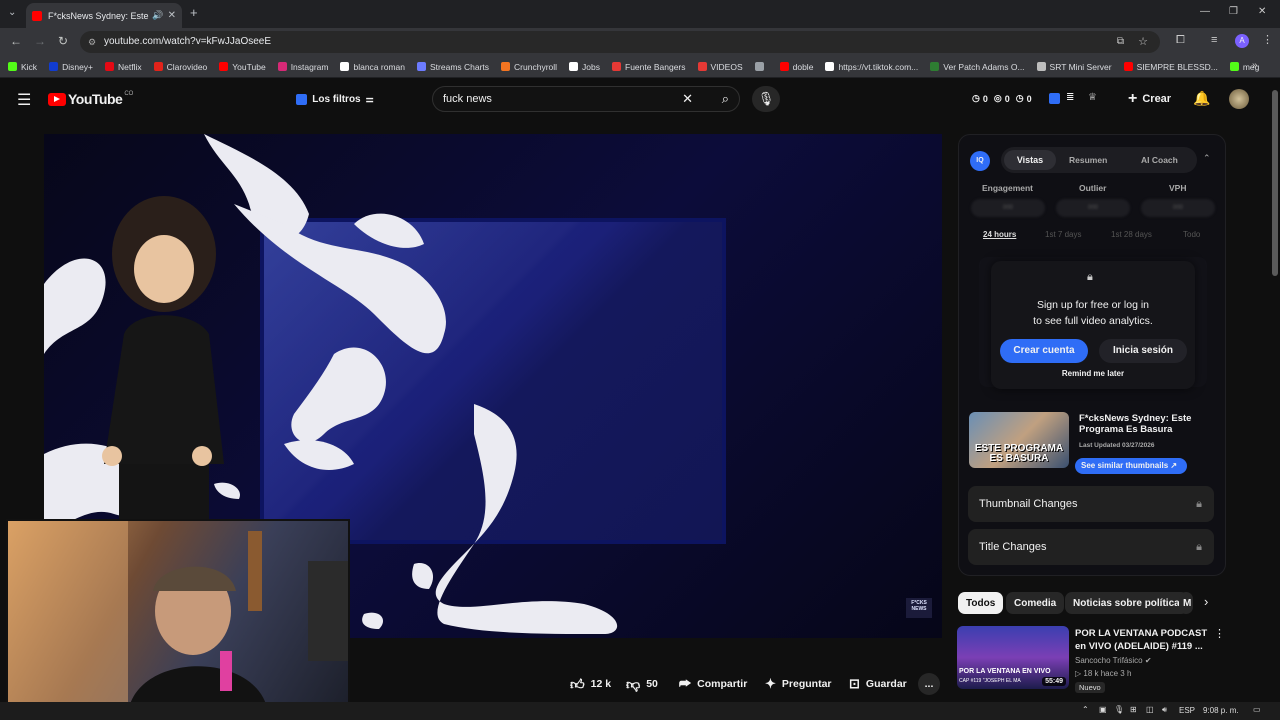  Describe the element at coordinates (63, 41) in the screenshot. I see `reload-icon: ↻` at that location.